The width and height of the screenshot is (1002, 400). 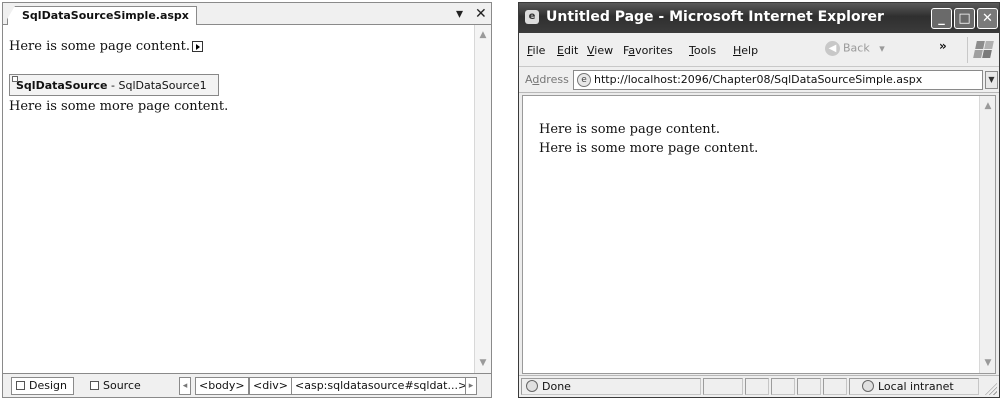 I want to click on back-button: ◀ Back ▾, so click(x=855, y=48).